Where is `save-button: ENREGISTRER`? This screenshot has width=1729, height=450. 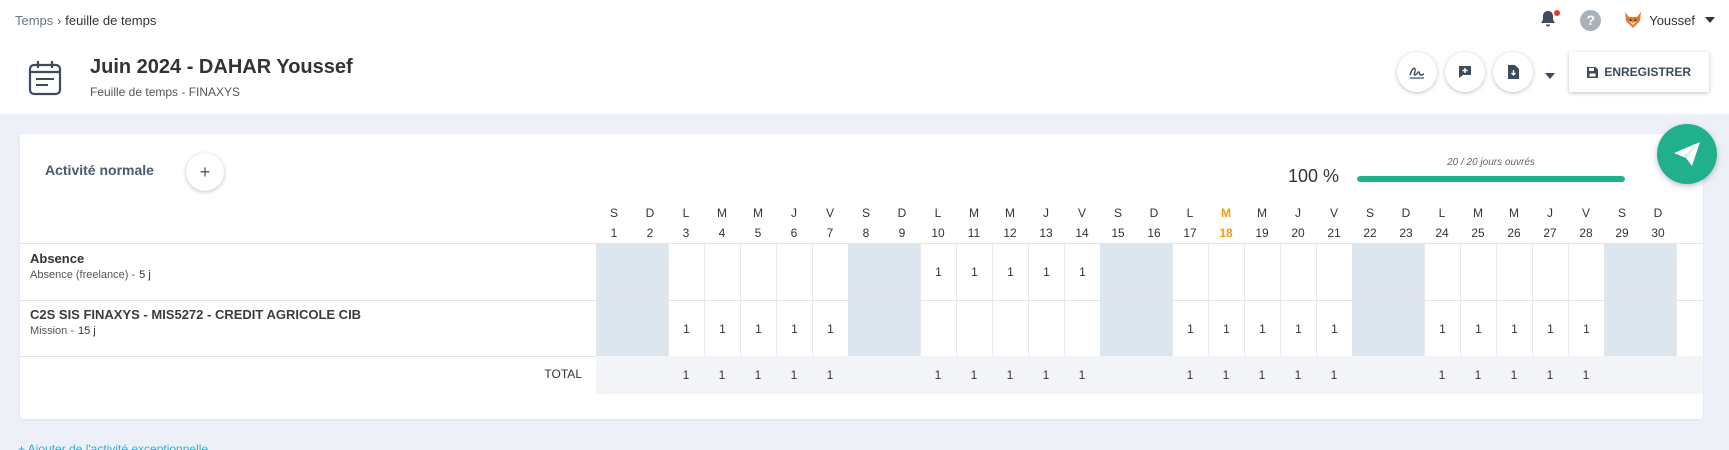 save-button: ENREGISTRER is located at coordinates (1639, 72).